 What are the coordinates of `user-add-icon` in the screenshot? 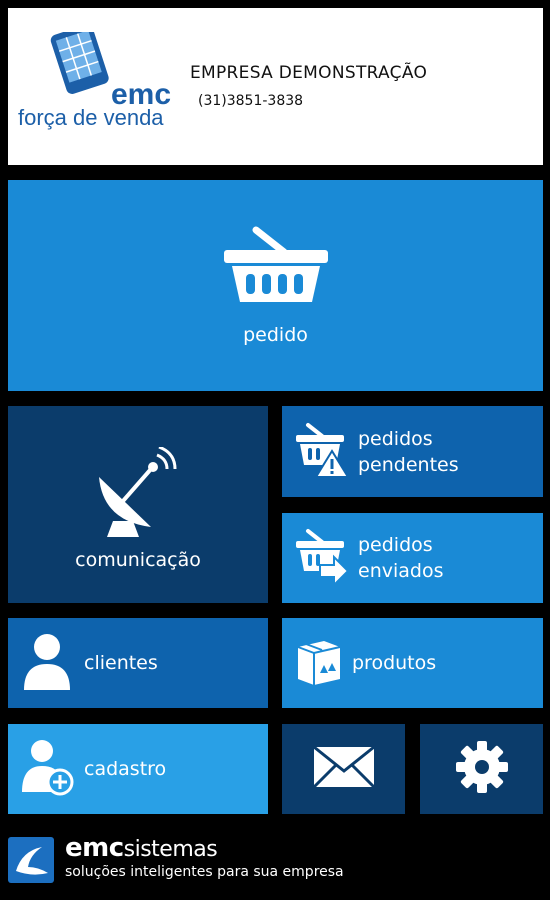 It's located at (49, 769).